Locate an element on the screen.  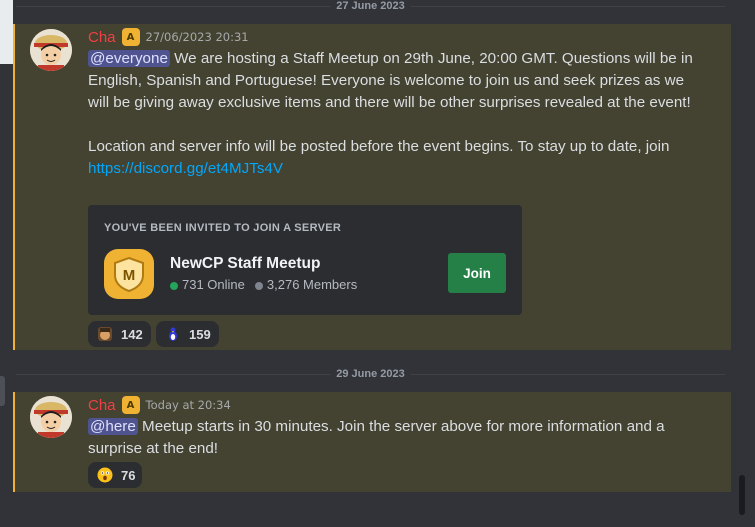
hushed-face-emoji-icon is located at coordinates (105, 475).